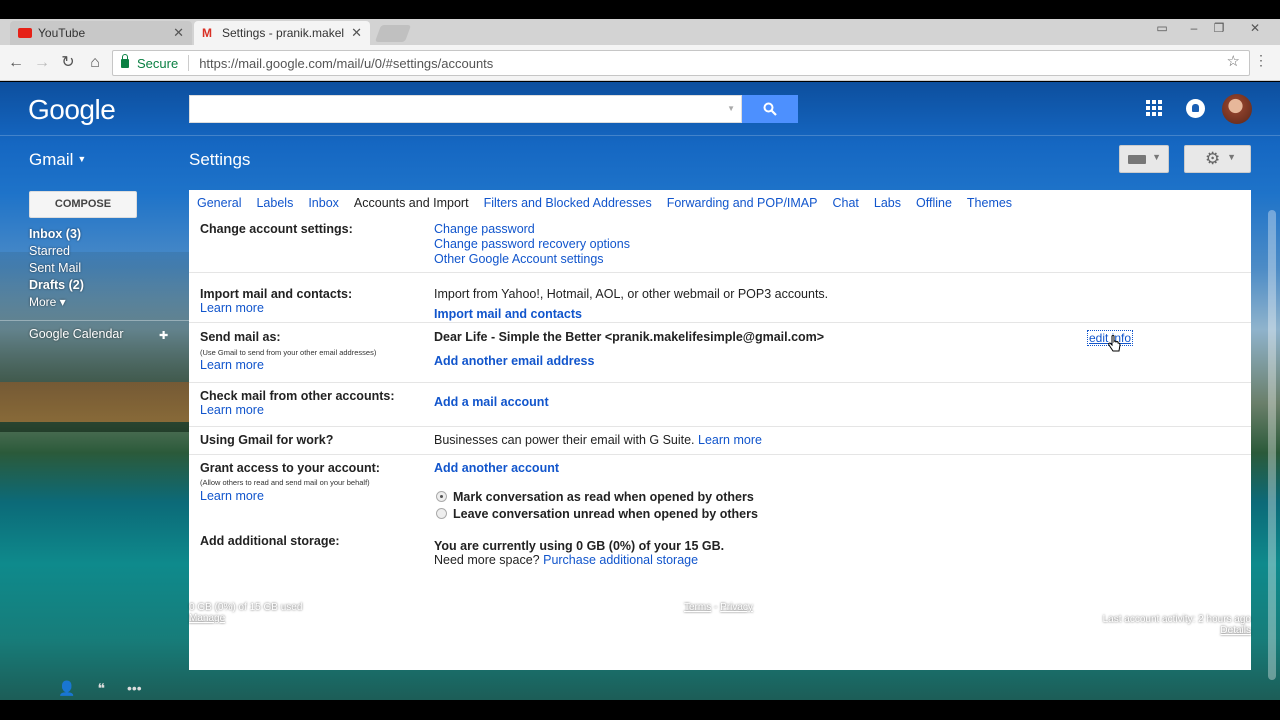 Image resolution: width=1280 pixels, height=720 pixels. What do you see at coordinates (1219, 28) in the screenshot?
I see `restore-icon: ❐` at bounding box center [1219, 28].